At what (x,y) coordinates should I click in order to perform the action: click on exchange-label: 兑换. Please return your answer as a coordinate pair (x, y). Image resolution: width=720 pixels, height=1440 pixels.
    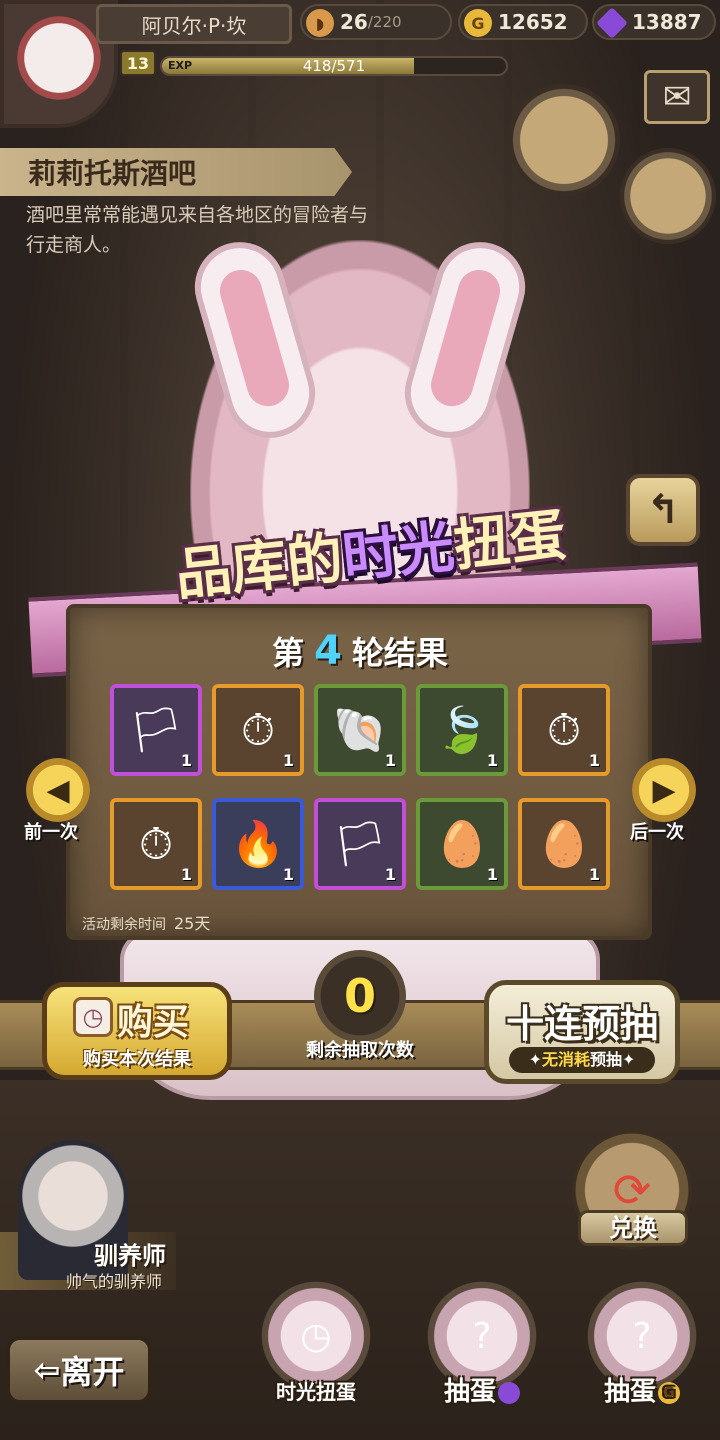
    Looking at the image, I should click on (633, 1228).